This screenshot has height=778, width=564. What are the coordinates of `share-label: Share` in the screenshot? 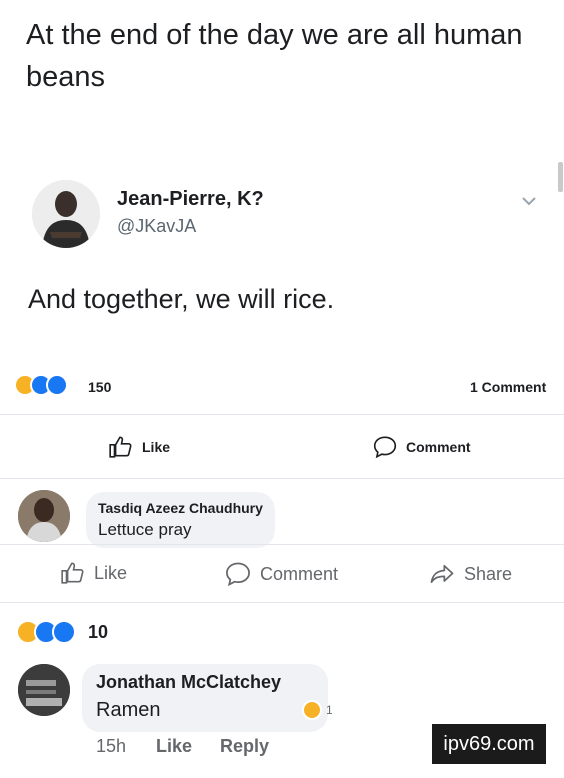 It's located at (488, 573).